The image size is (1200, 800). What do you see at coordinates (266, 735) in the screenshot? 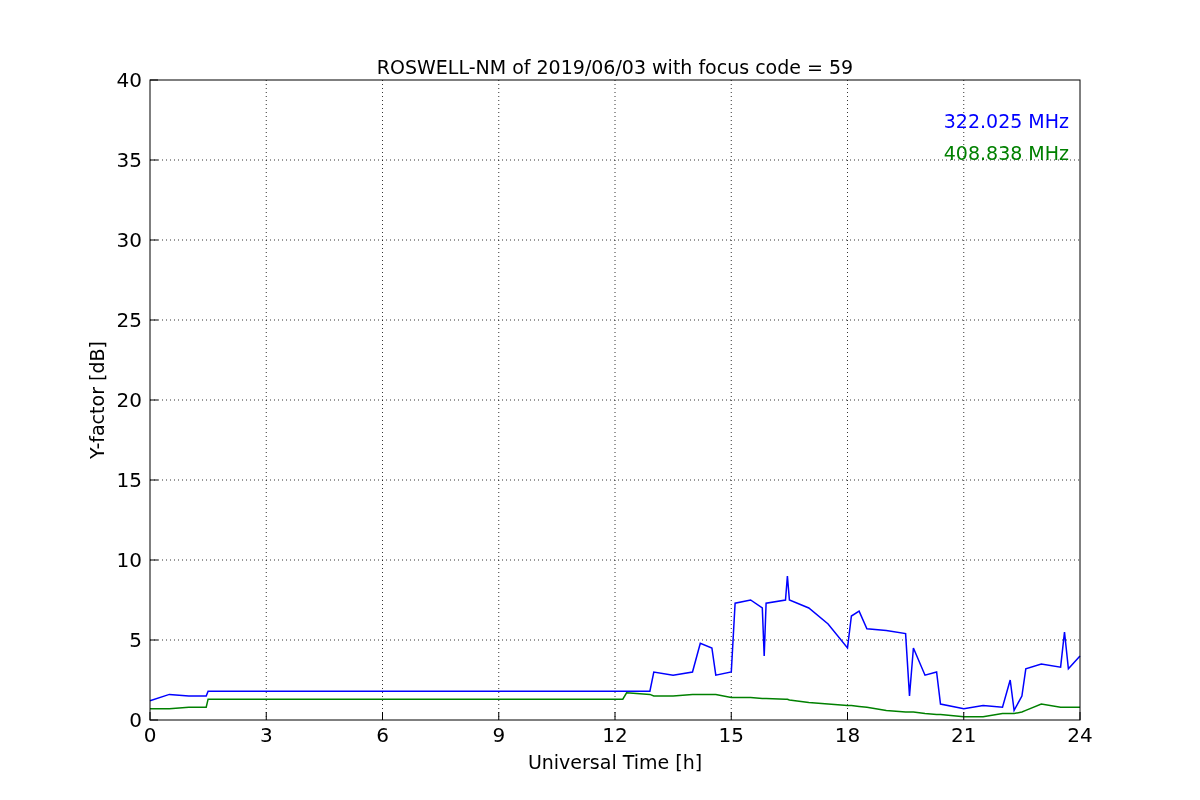
I see `x-tick-label: 3` at bounding box center [266, 735].